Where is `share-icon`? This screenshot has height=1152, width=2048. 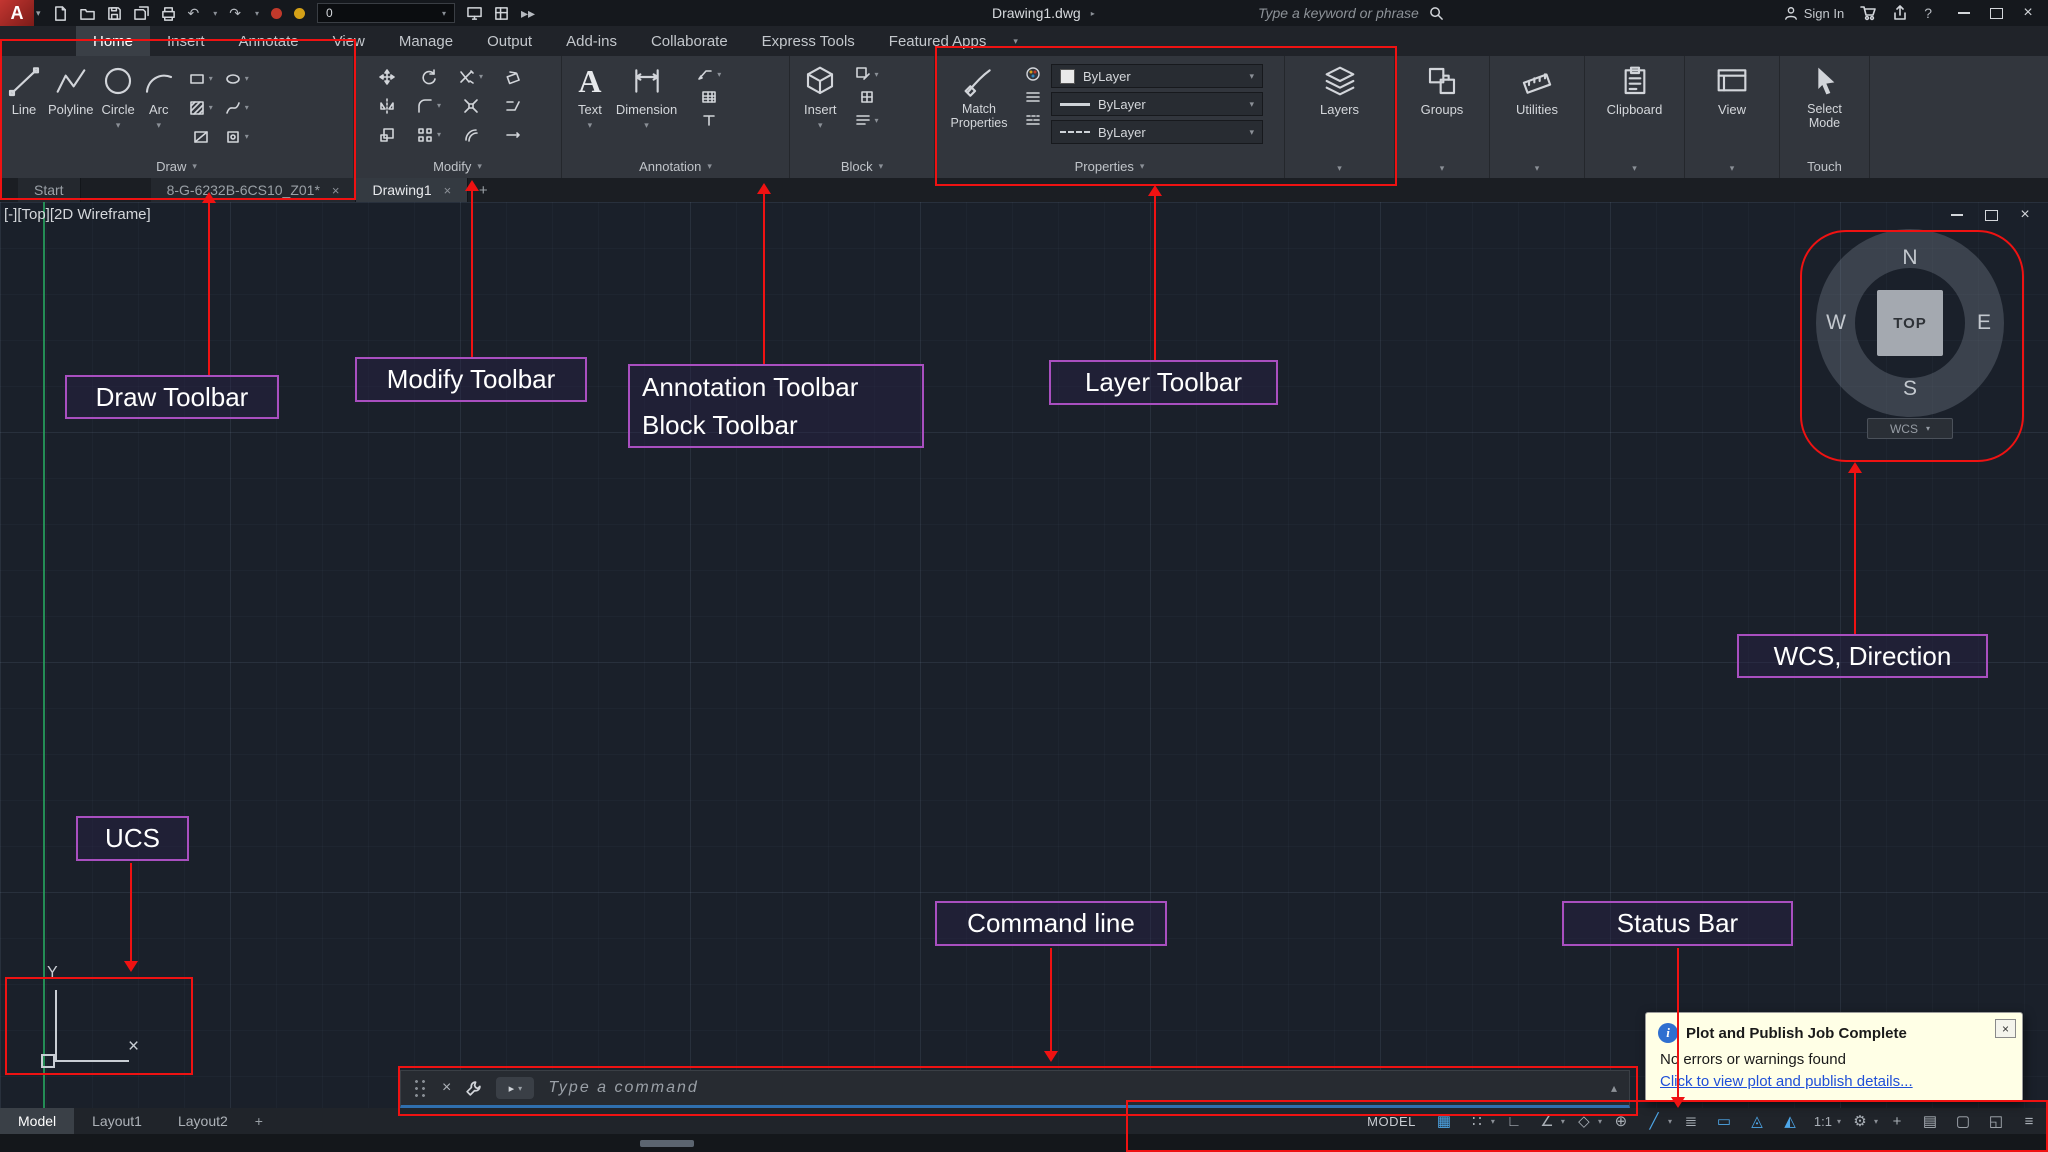 share-icon is located at coordinates (1900, 13).